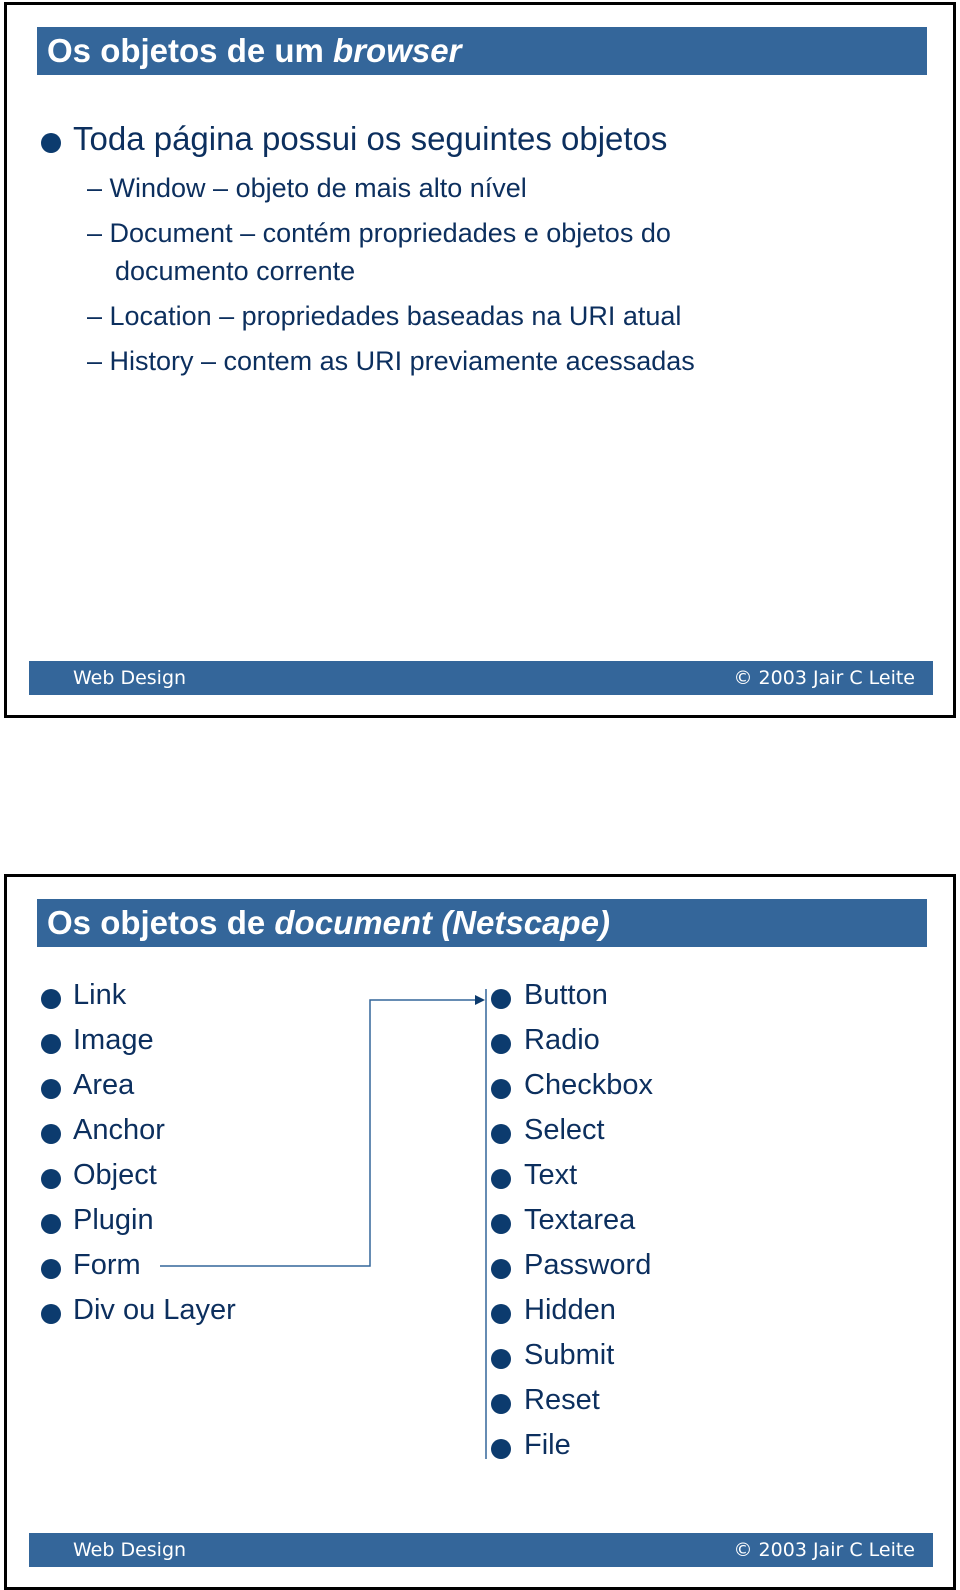 The height and width of the screenshot is (1590, 960). Describe the element at coordinates (482, 51) in the screenshot. I see `slide-title: Os objetos de um browser` at that location.